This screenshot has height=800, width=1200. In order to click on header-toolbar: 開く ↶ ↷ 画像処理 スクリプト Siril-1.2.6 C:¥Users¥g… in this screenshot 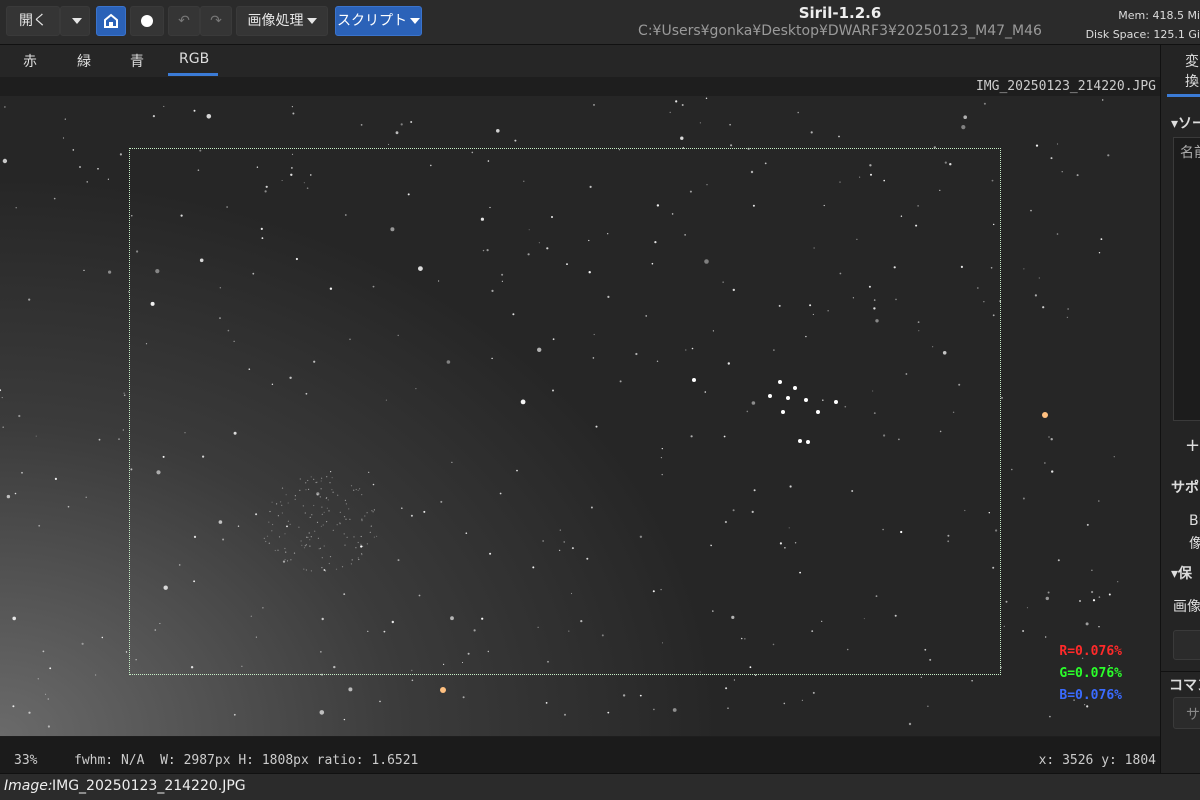, I will do `click(600, 22)`.